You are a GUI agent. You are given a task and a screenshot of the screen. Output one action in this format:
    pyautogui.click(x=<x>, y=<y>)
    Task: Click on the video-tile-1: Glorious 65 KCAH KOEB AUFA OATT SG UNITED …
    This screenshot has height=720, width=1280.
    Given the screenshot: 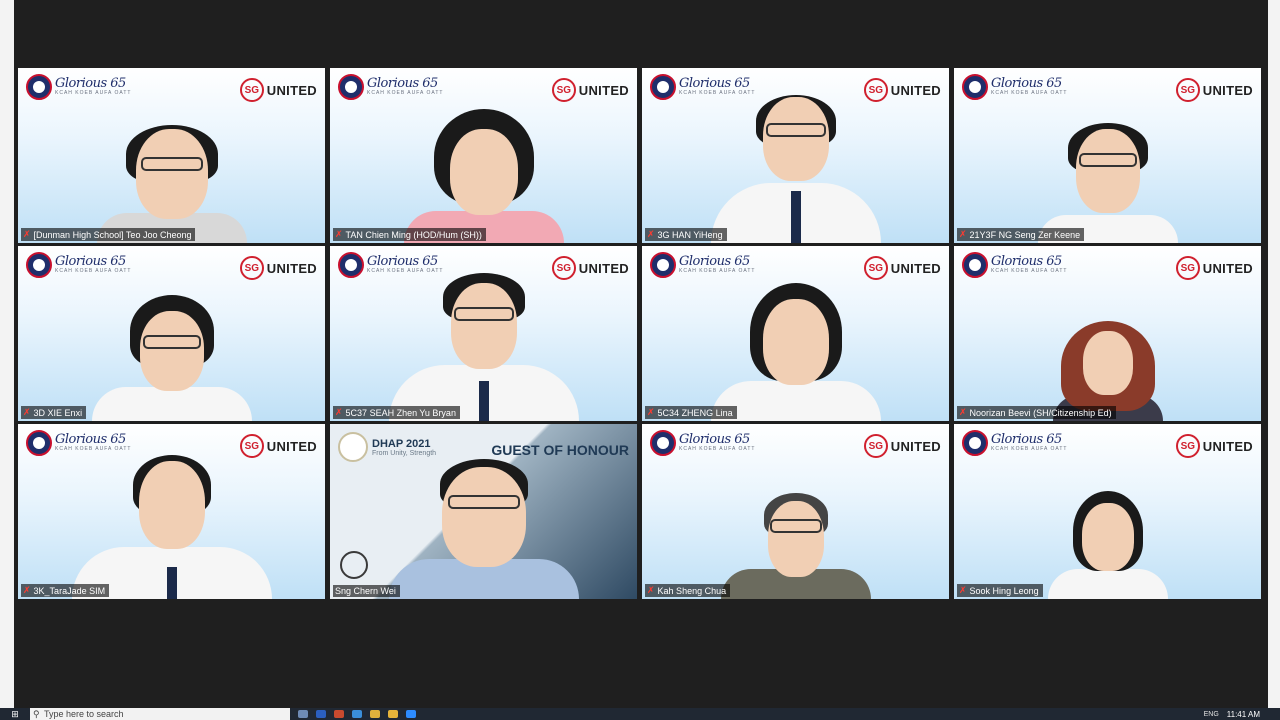 What is the action you would take?
    pyautogui.click(x=171, y=155)
    